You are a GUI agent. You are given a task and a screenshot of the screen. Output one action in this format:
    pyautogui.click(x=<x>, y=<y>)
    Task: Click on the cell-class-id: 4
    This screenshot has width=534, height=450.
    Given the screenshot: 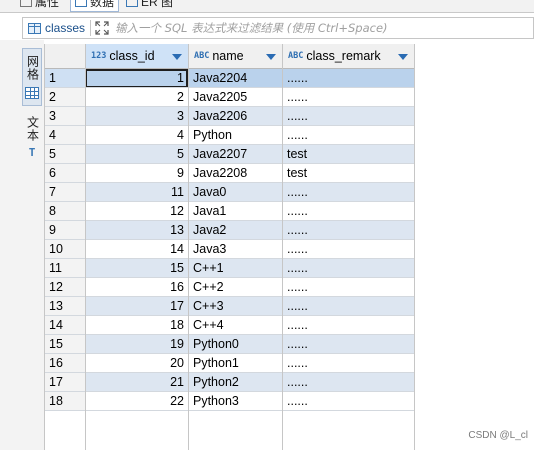 What is the action you would take?
    pyautogui.click(x=136, y=135)
    